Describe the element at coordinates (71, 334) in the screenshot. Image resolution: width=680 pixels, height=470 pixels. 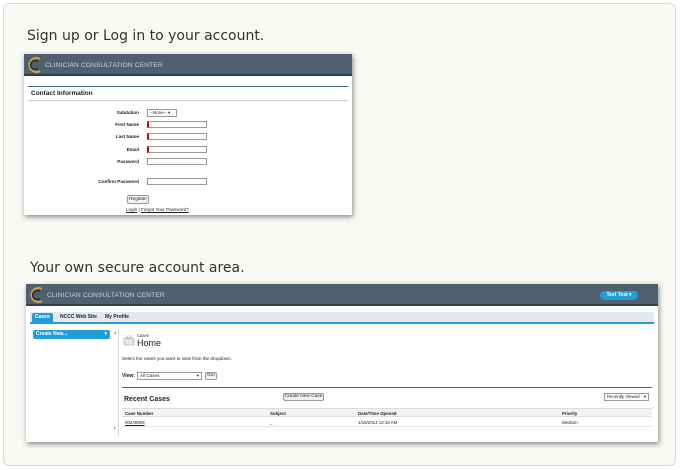
I see `create-new-button: Create New... ▾` at that location.